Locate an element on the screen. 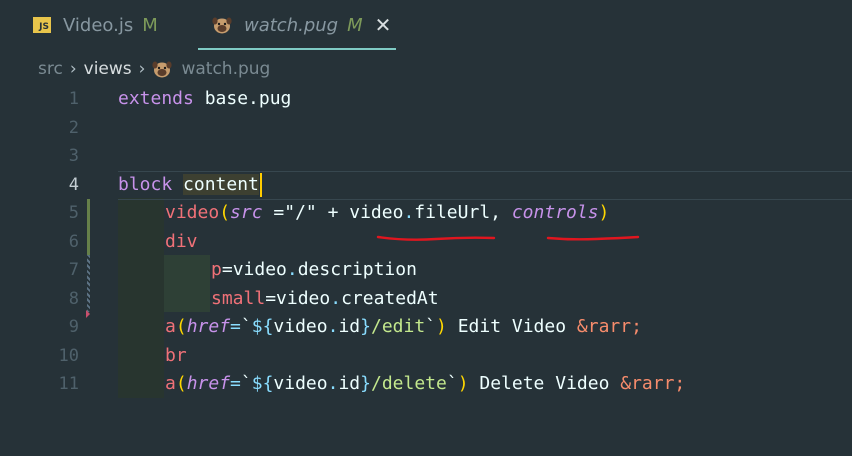 Image resolution: width=852 pixels, height=456 pixels. code-token: description is located at coordinates (357, 269).